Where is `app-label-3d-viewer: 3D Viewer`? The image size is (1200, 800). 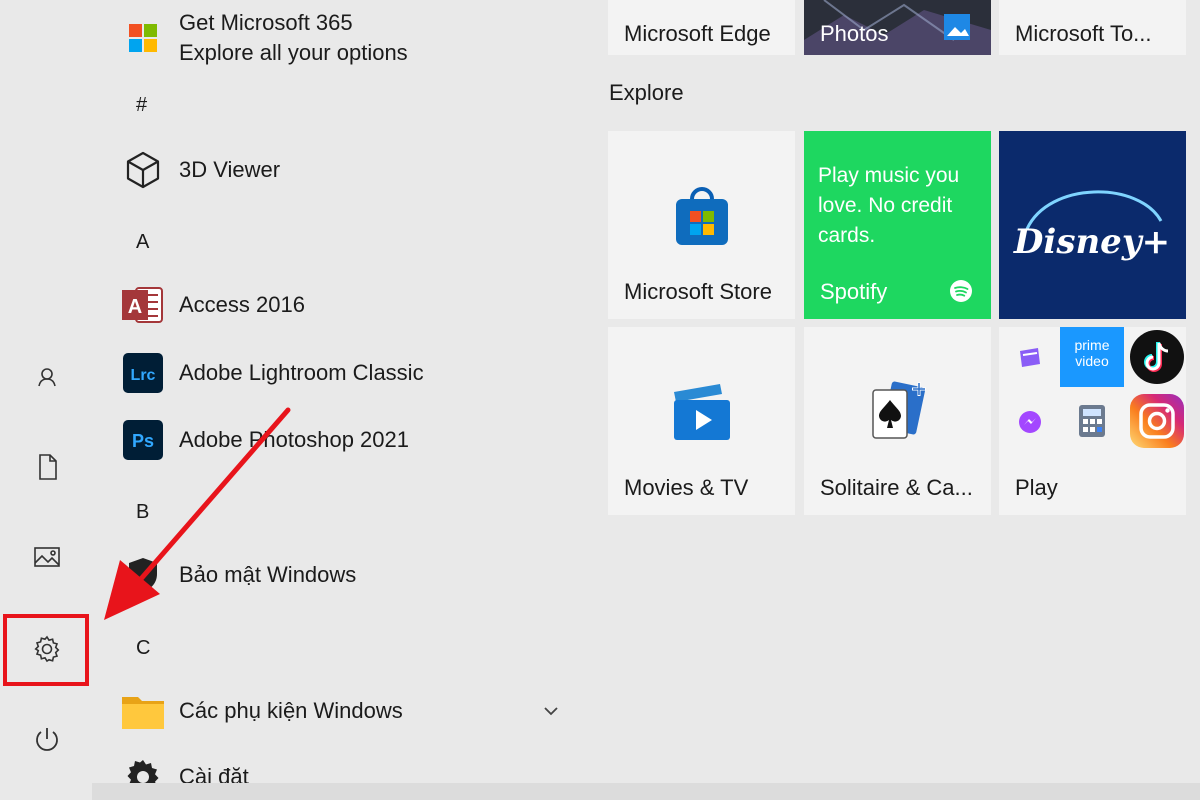 app-label-3d-viewer: 3D Viewer is located at coordinates (230, 169).